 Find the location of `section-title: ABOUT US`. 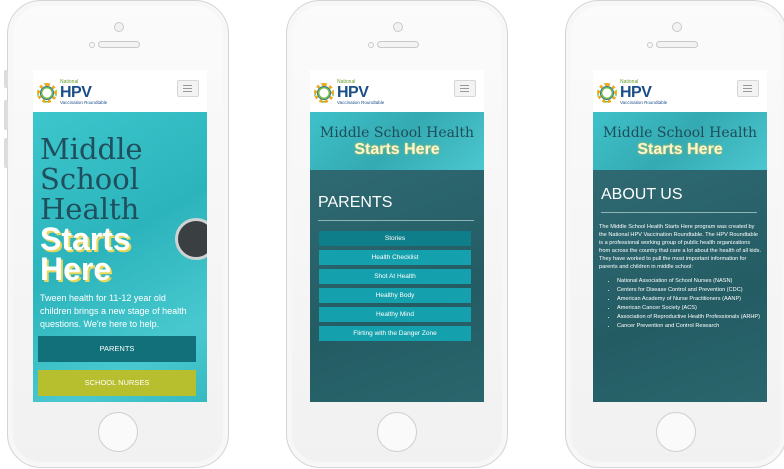

section-title: ABOUT US is located at coordinates (642, 194).